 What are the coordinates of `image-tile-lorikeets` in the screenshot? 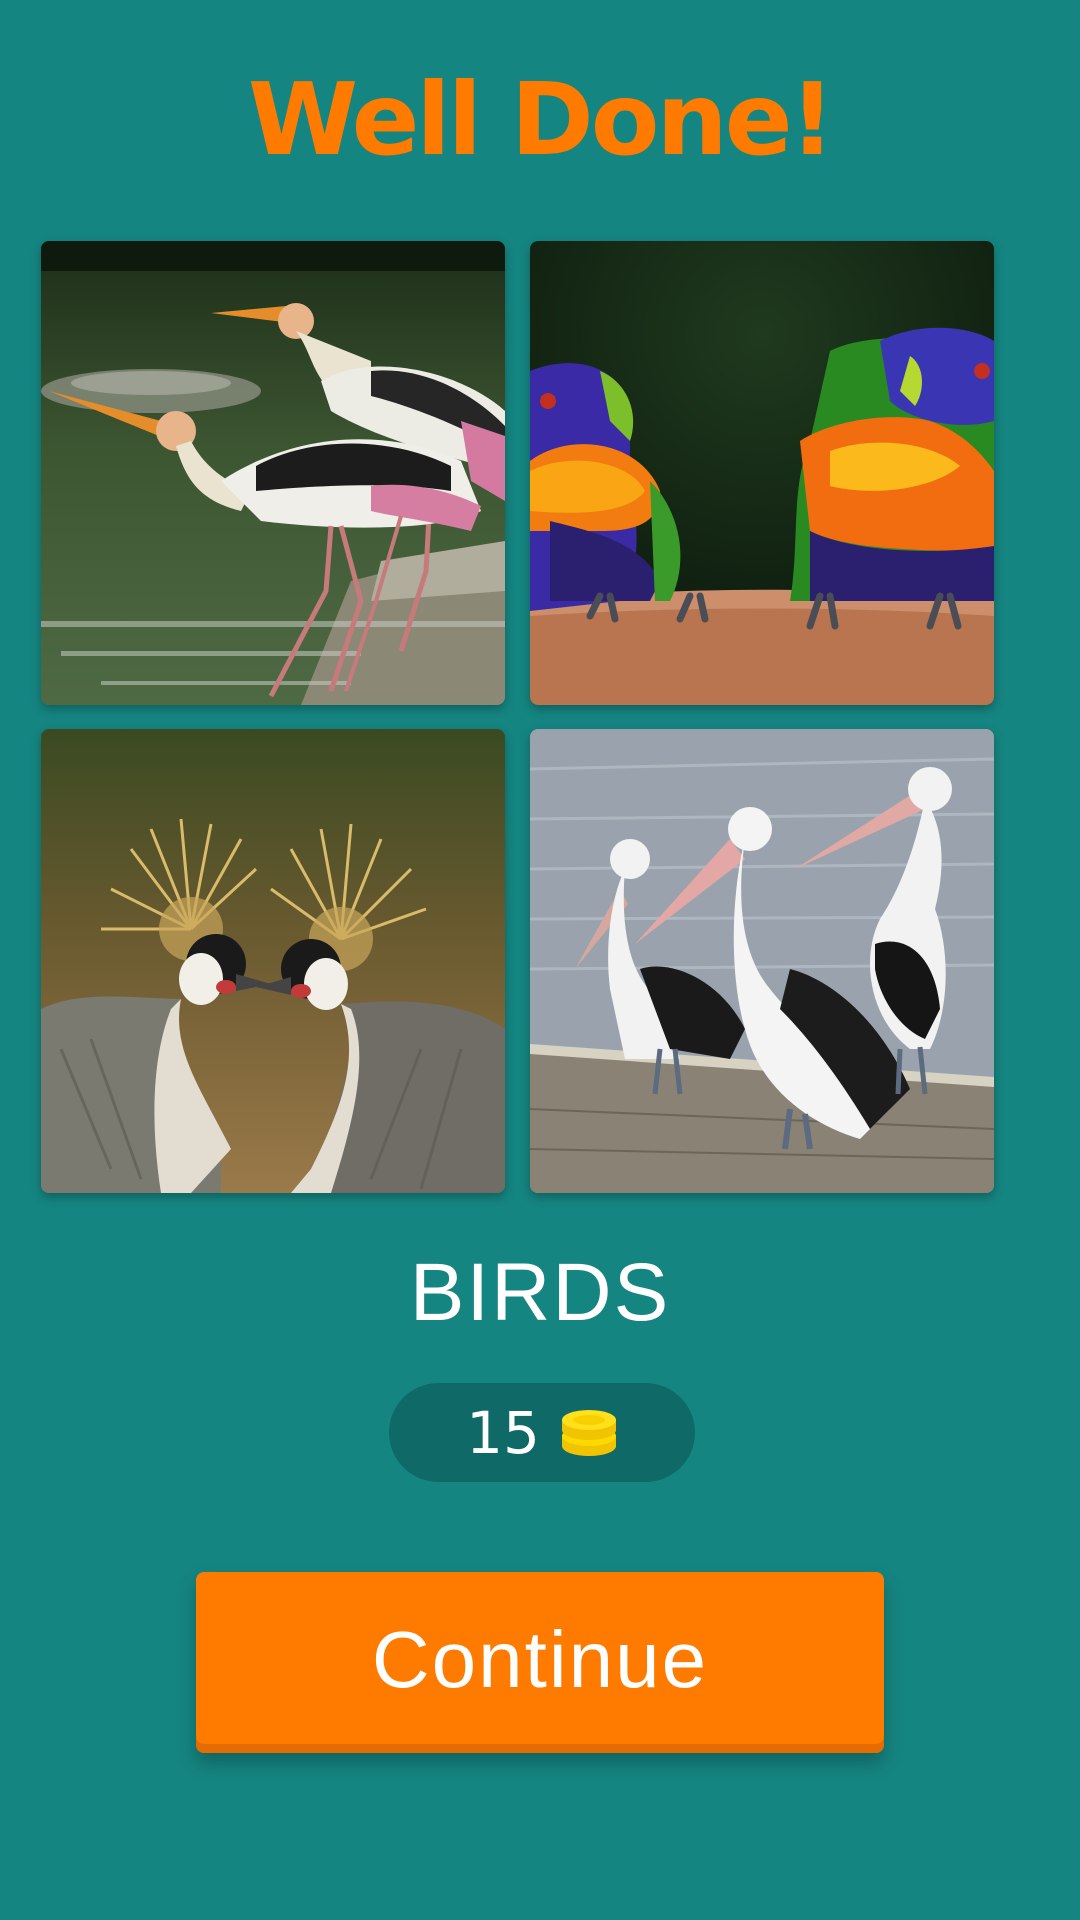 It's located at (762, 473).